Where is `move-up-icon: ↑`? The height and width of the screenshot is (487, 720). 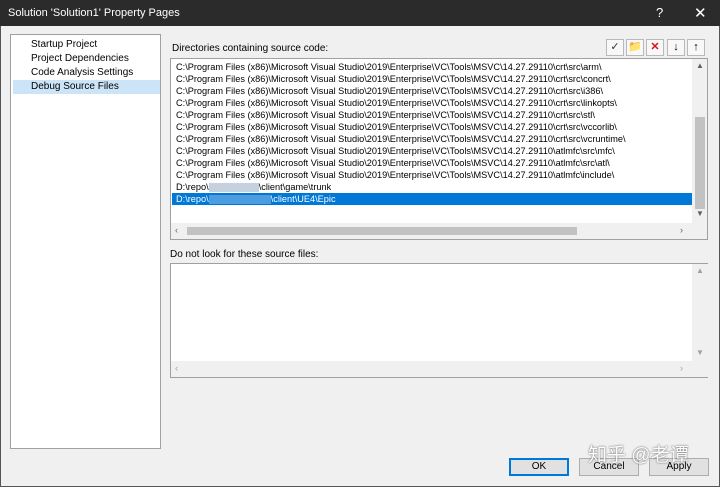
move-up-icon: ↑ is located at coordinates (696, 47).